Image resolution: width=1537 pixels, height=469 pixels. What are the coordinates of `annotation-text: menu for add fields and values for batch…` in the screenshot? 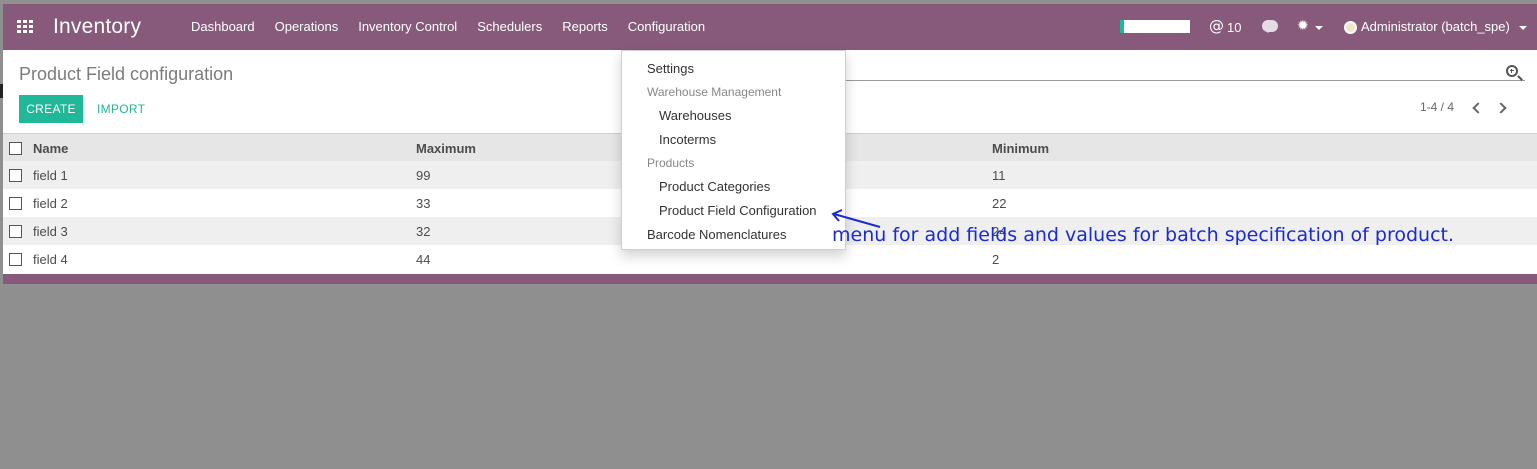 It's located at (1143, 235).